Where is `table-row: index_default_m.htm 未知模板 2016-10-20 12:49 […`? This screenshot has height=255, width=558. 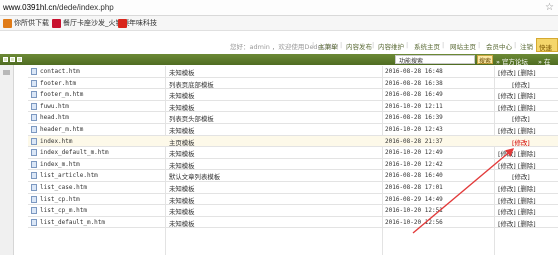 table-row: index_default_m.htm 未知模板 2016-10-20 12:49 [… is located at coordinates (293, 153).